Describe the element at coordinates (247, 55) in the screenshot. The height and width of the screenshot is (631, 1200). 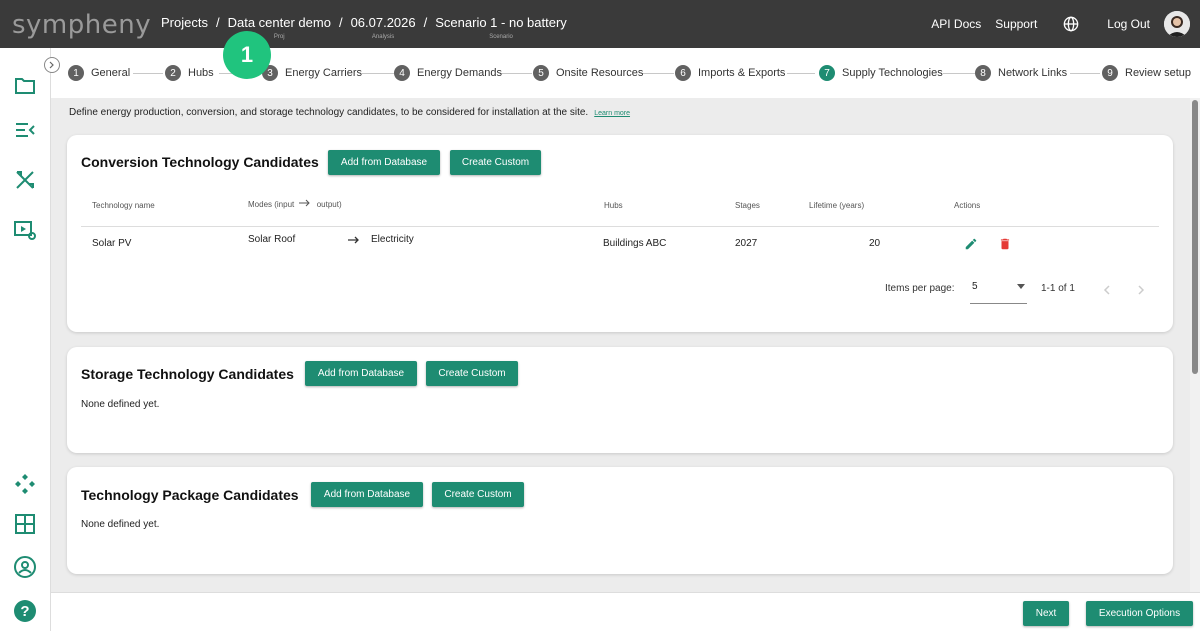
I see `step-badge: 1` at that location.